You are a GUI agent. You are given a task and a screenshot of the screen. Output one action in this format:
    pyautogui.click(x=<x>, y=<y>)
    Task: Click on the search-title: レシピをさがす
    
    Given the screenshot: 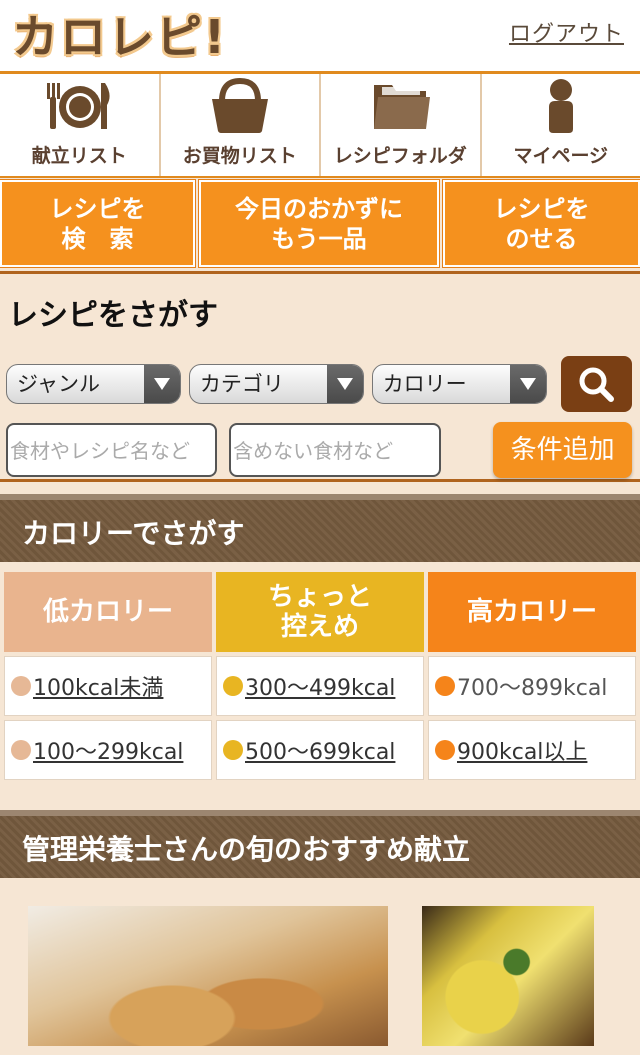 What is the action you would take?
    pyautogui.click(x=113, y=315)
    